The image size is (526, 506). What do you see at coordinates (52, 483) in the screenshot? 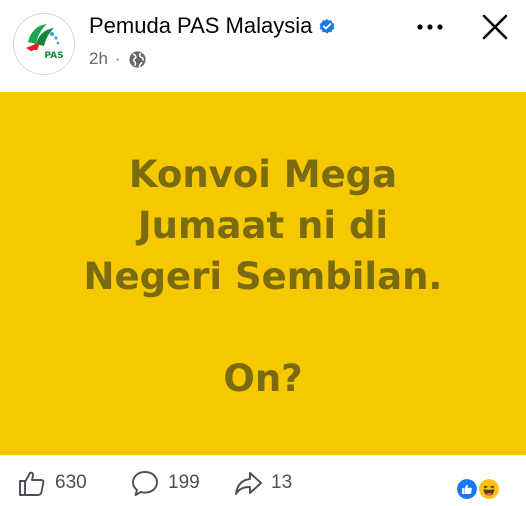
I see `like-button: 630` at bounding box center [52, 483].